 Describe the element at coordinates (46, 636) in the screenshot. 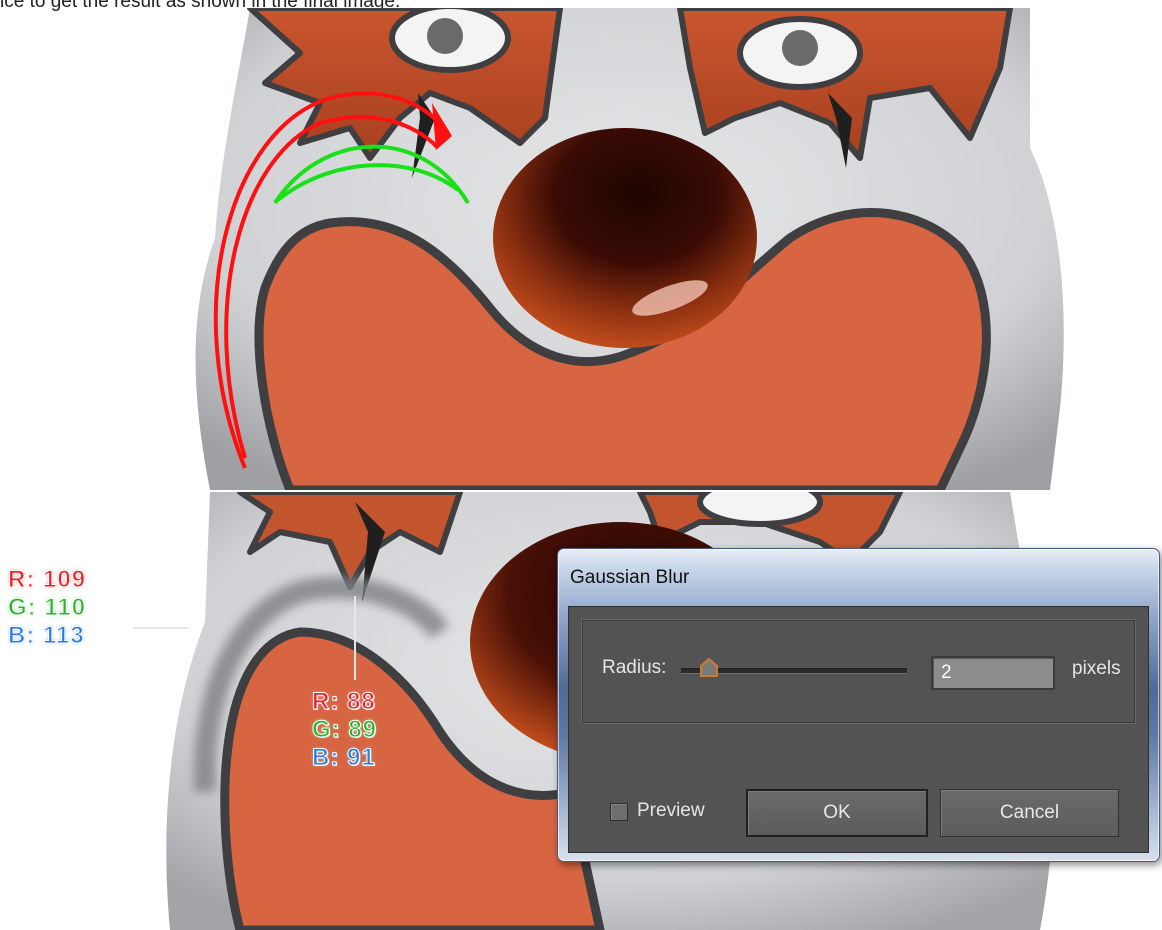

I see `blue-value: B: 113` at that location.